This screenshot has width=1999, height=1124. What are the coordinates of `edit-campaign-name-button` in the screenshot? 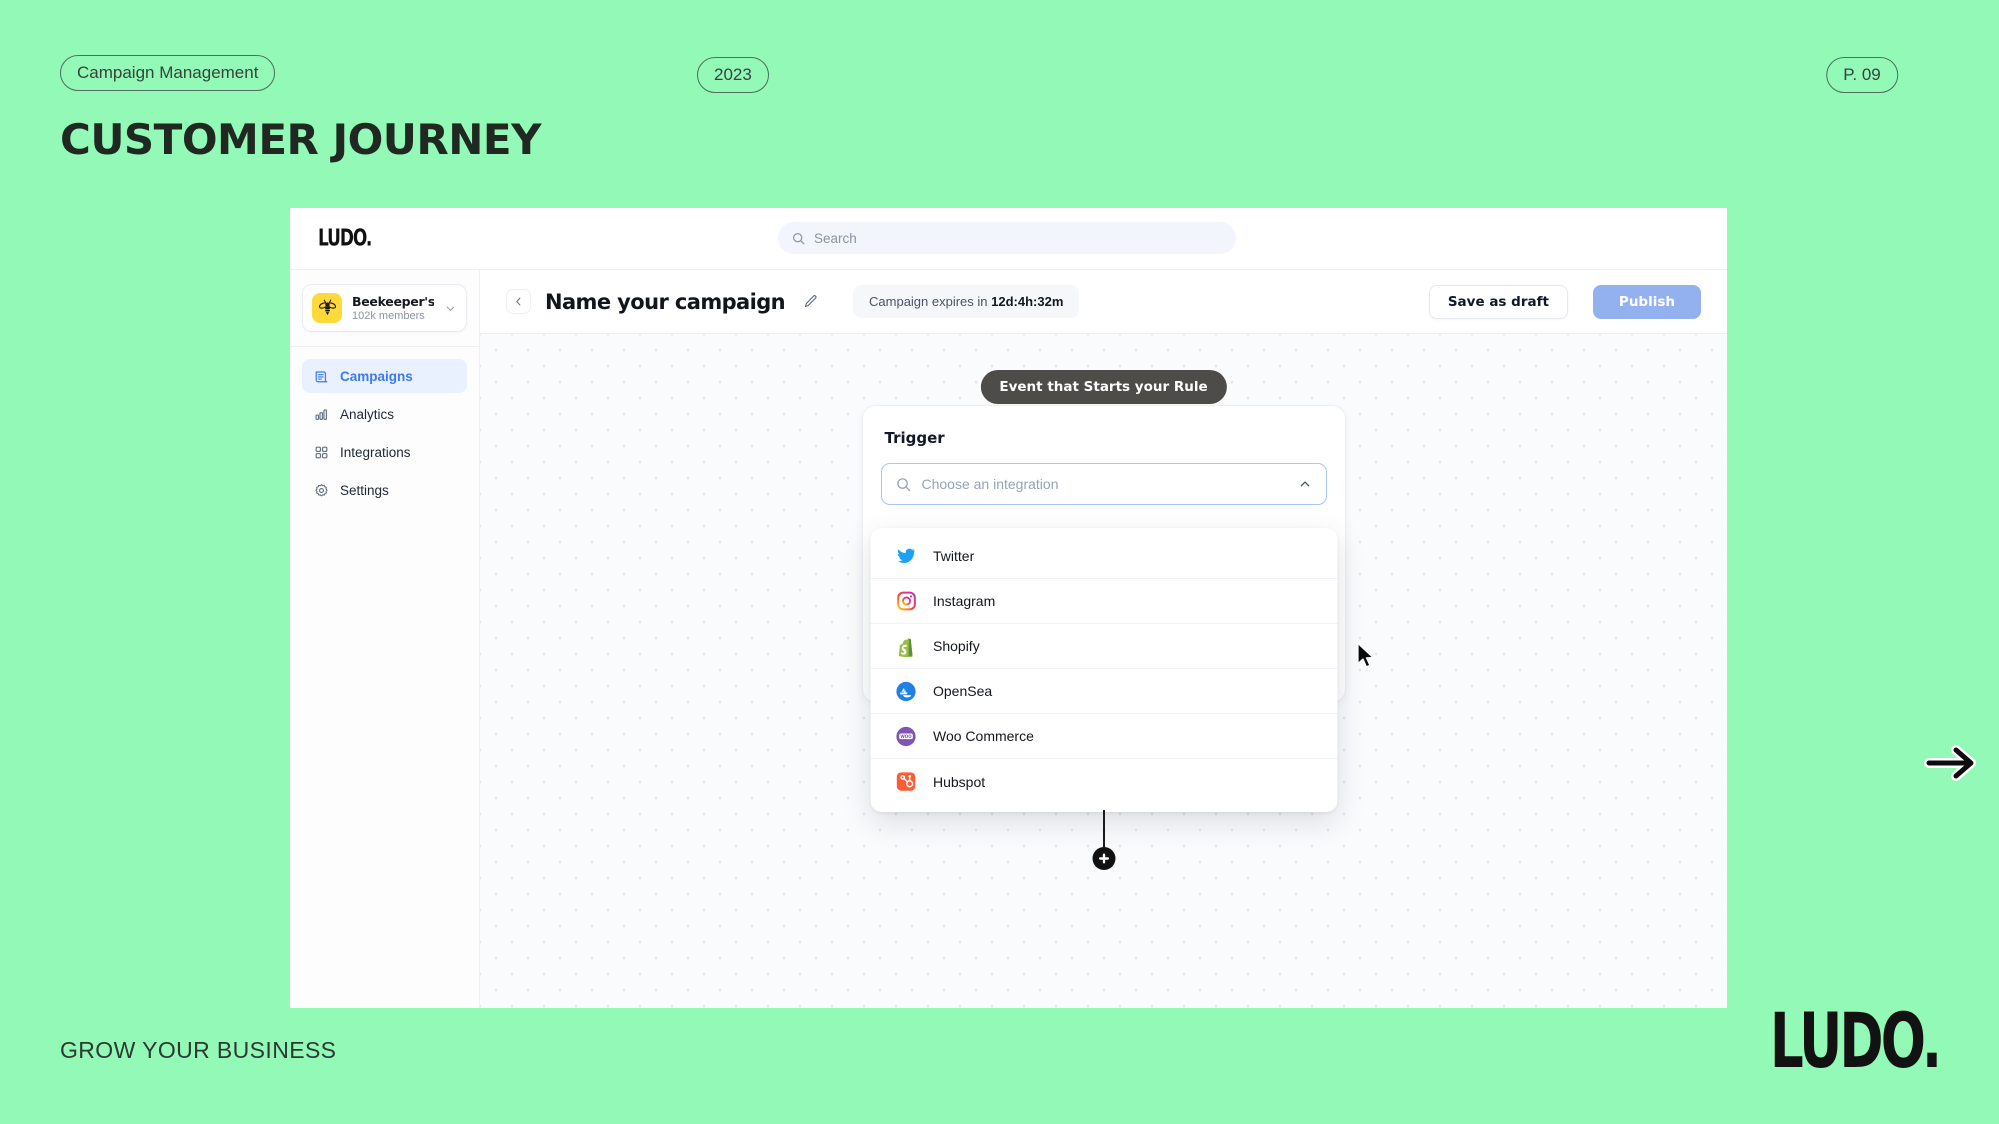 It's located at (810, 302).